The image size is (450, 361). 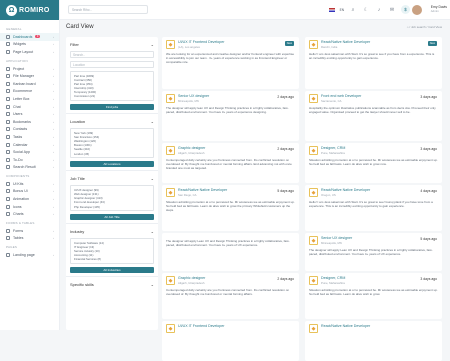 What do you see at coordinates (79, 64) in the screenshot?
I see `location-placeholder: Location` at bounding box center [79, 64].